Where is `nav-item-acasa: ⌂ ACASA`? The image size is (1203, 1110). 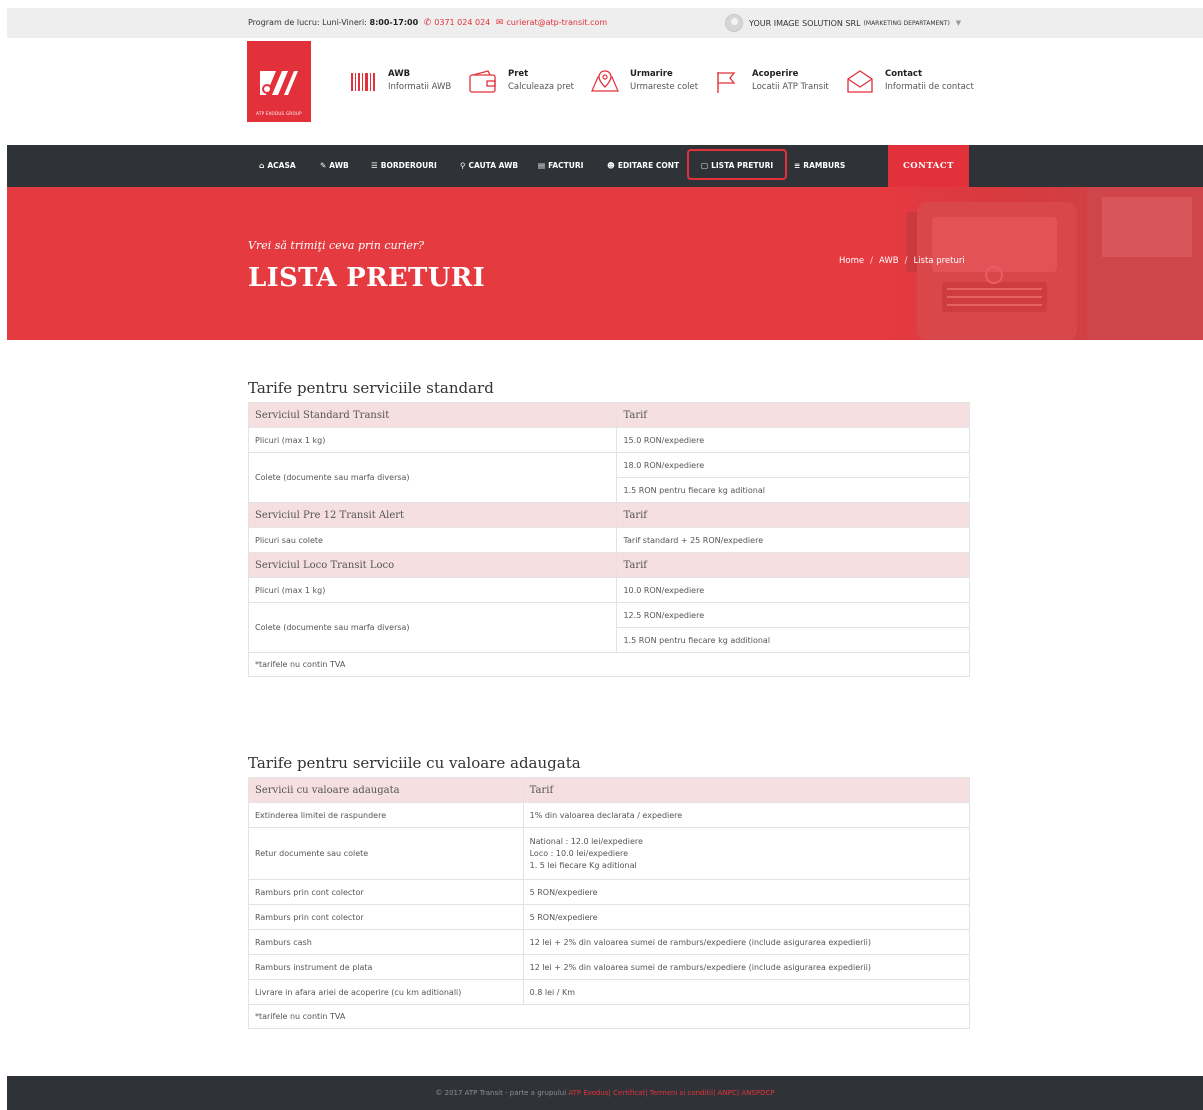
nav-item-acasa: ⌂ ACASA is located at coordinates (277, 166).